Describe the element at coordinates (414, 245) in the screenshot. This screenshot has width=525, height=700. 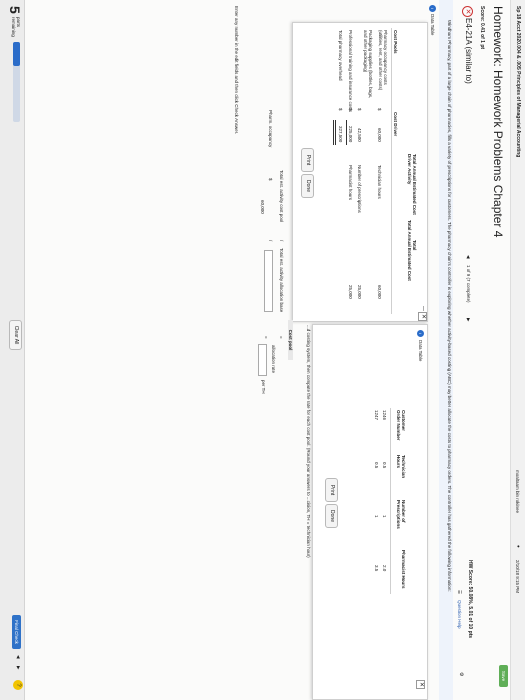
I see `header-total-annual-1: Total` at that location.